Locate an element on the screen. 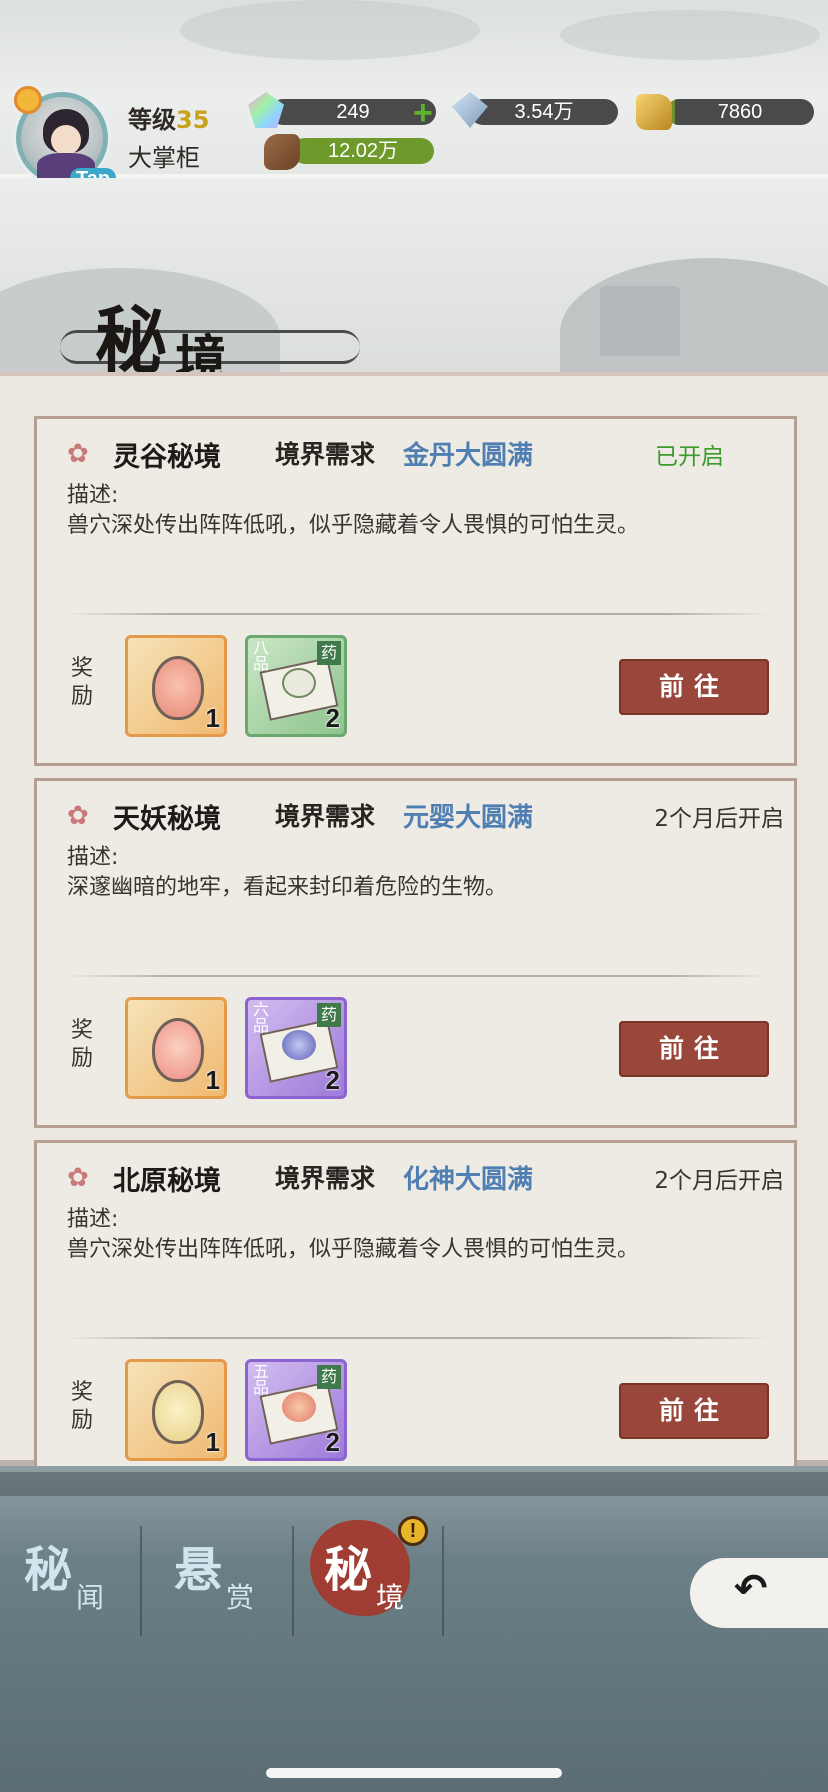  wood-value: 12.02万 is located at coordinates (363, 151).